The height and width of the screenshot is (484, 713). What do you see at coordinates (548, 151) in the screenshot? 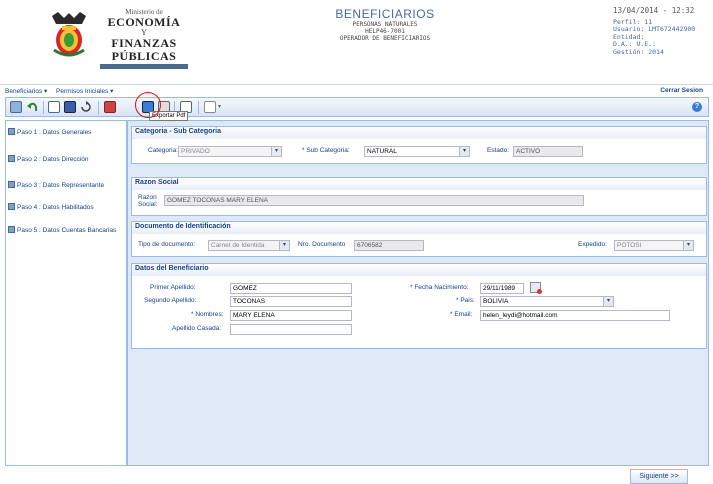
I see `estado-field: ACTIVO` at bounding box center [548, 151].